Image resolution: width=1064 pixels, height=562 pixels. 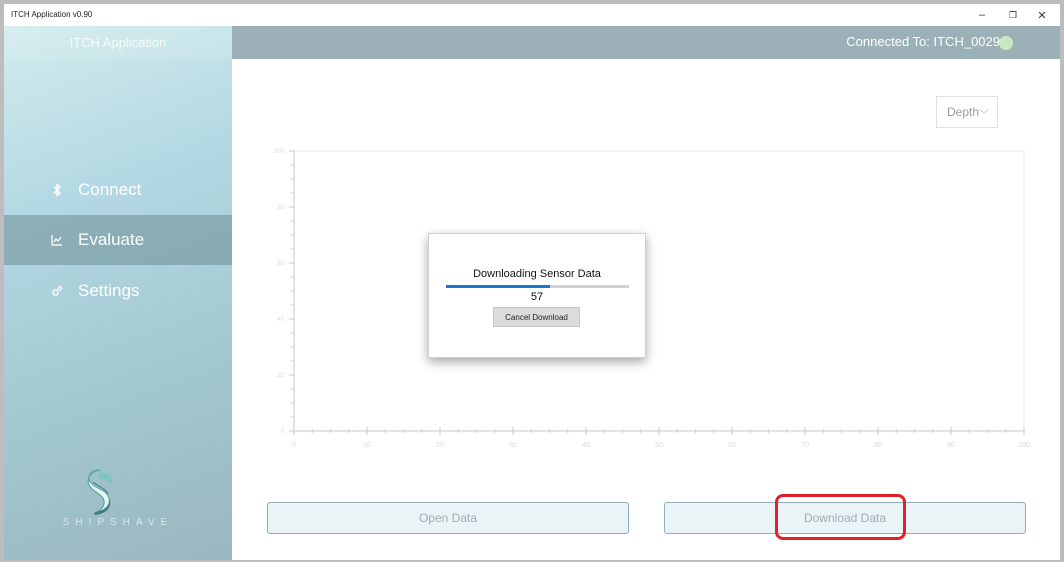 I want to click on y-tick-label: 0, so click(x=283, y=432).